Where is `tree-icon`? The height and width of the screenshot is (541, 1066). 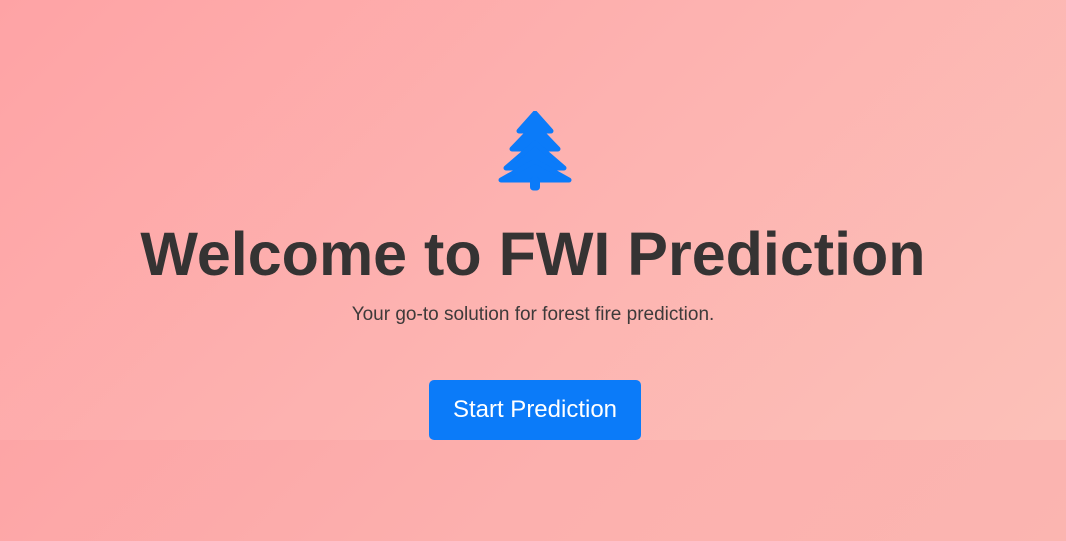
tree-icon is located at coordinates (535, 151).